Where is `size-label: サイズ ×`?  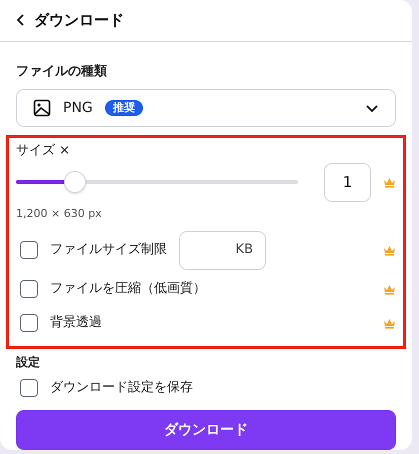
size-label: サイズ × is located at coordinates (44, 151).